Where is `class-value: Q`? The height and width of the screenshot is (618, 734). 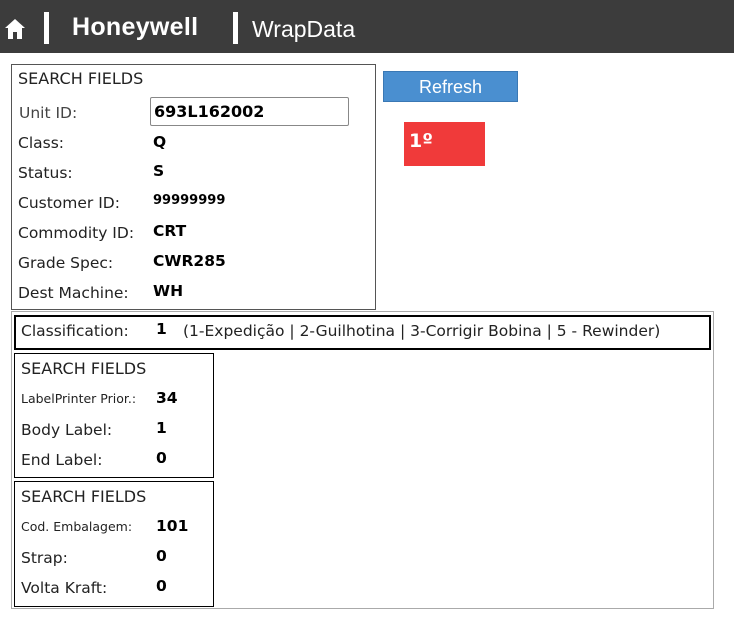 class-value: Q is located at coordinates (160, 142).